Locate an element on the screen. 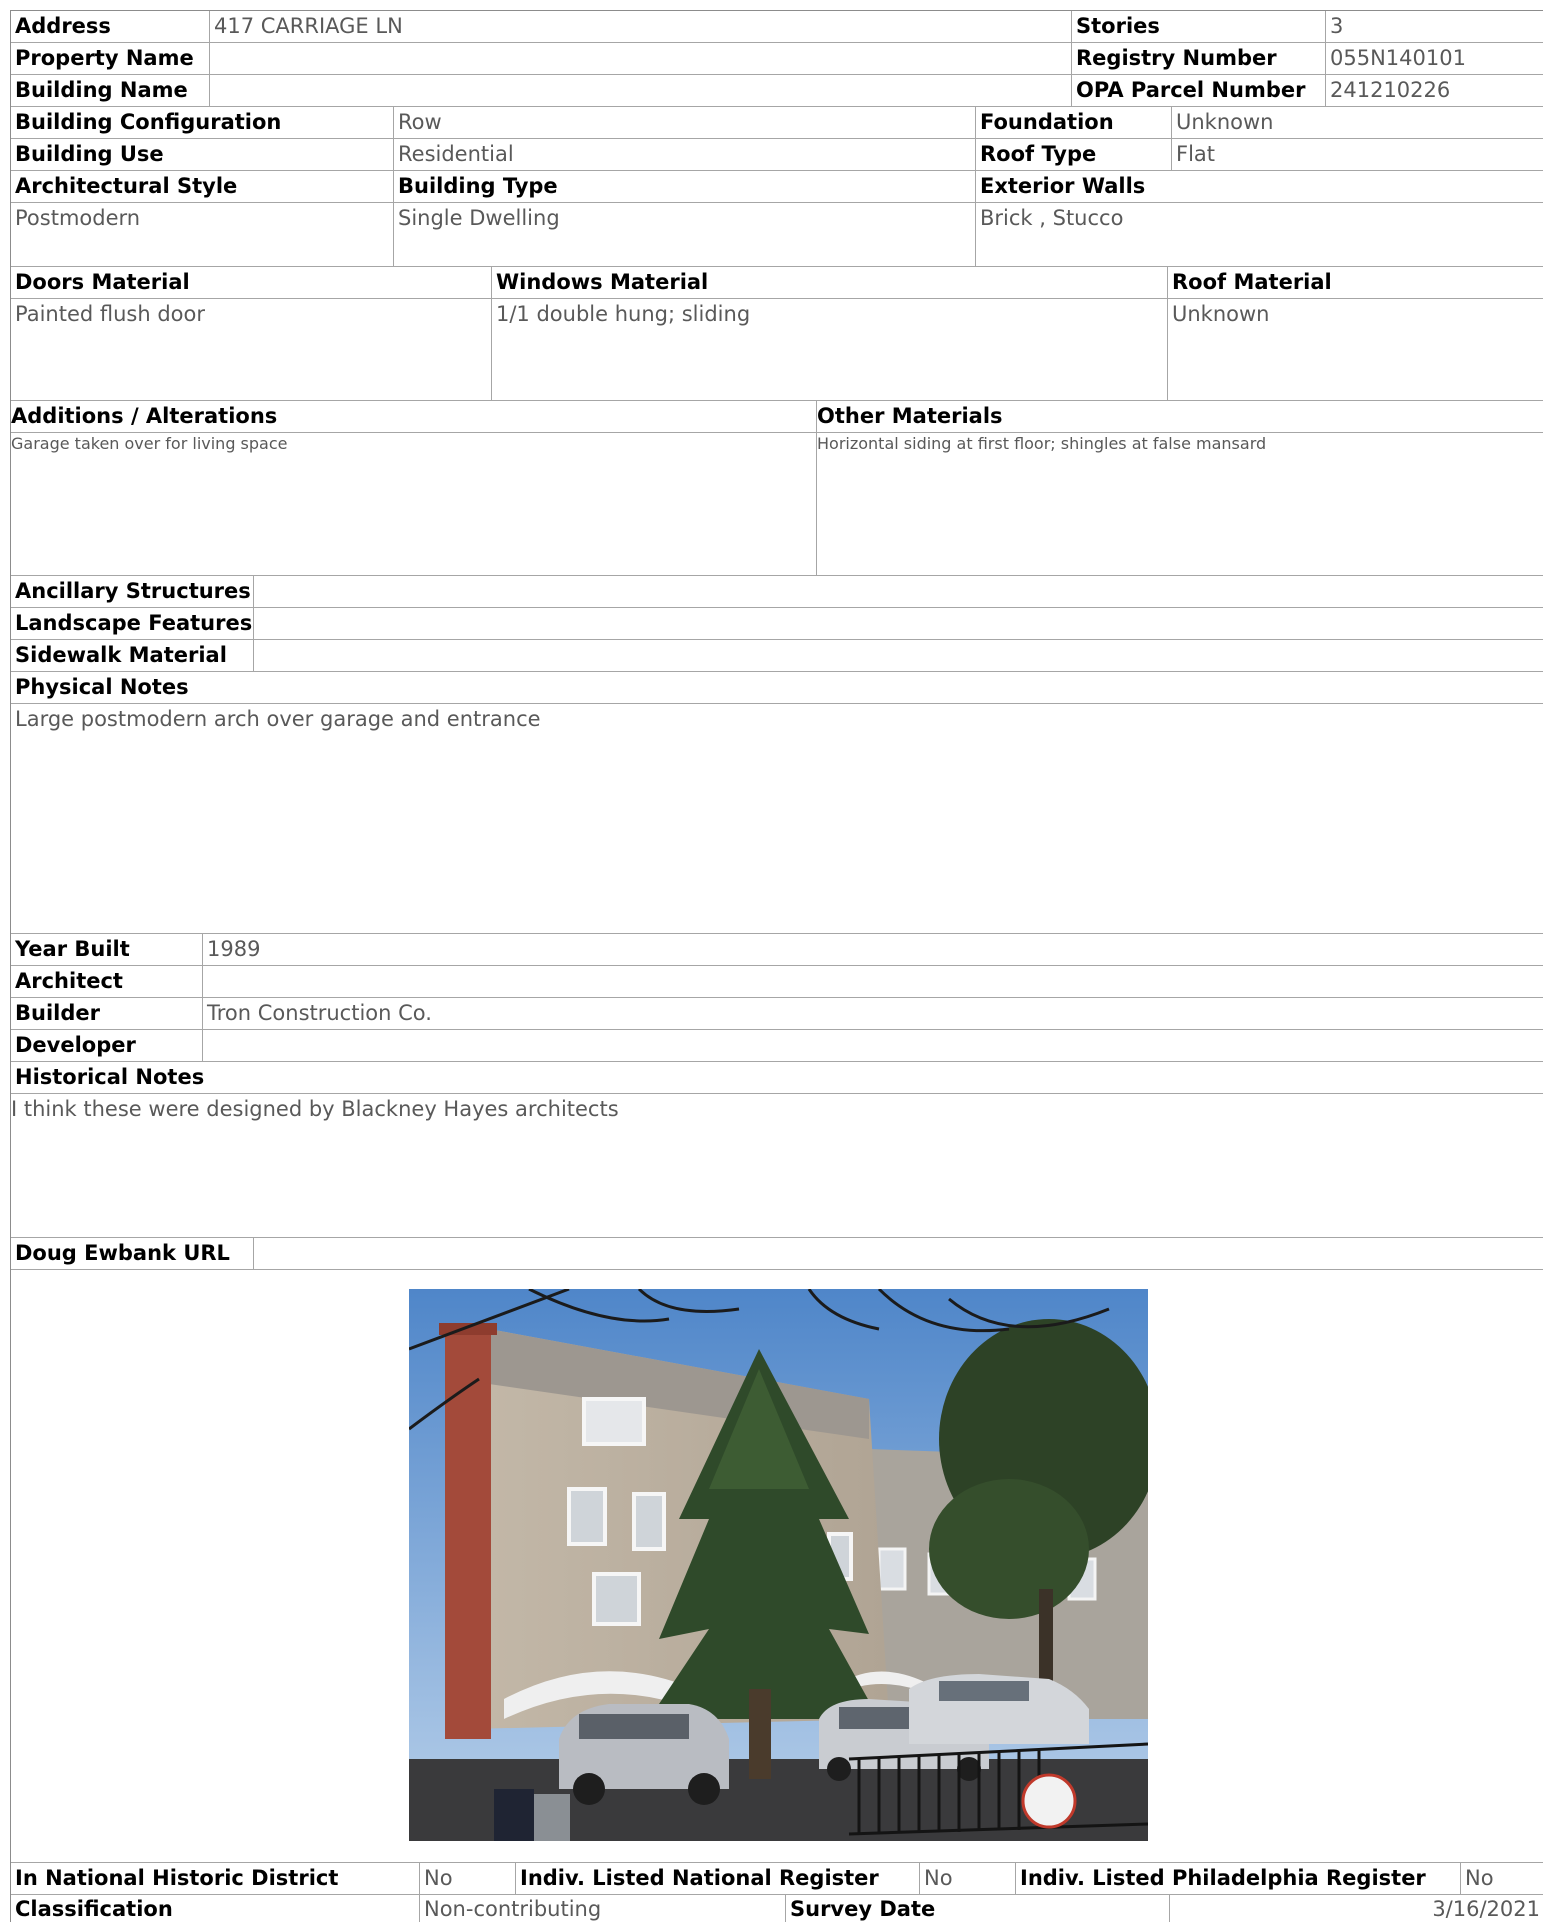 The height and width of the screenshot is (1922, 1543). landscape-features-value is located at coordinates (898, 623).